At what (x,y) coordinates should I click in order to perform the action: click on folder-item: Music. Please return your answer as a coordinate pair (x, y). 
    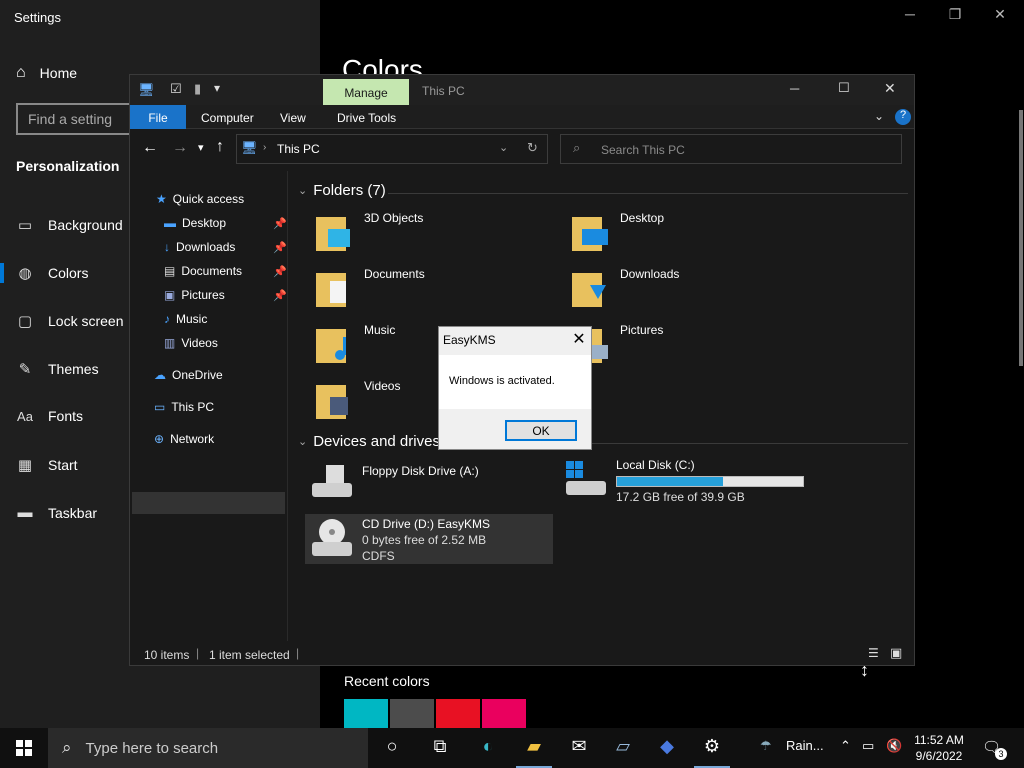
    Looking at the image, I should click on (354, 344).